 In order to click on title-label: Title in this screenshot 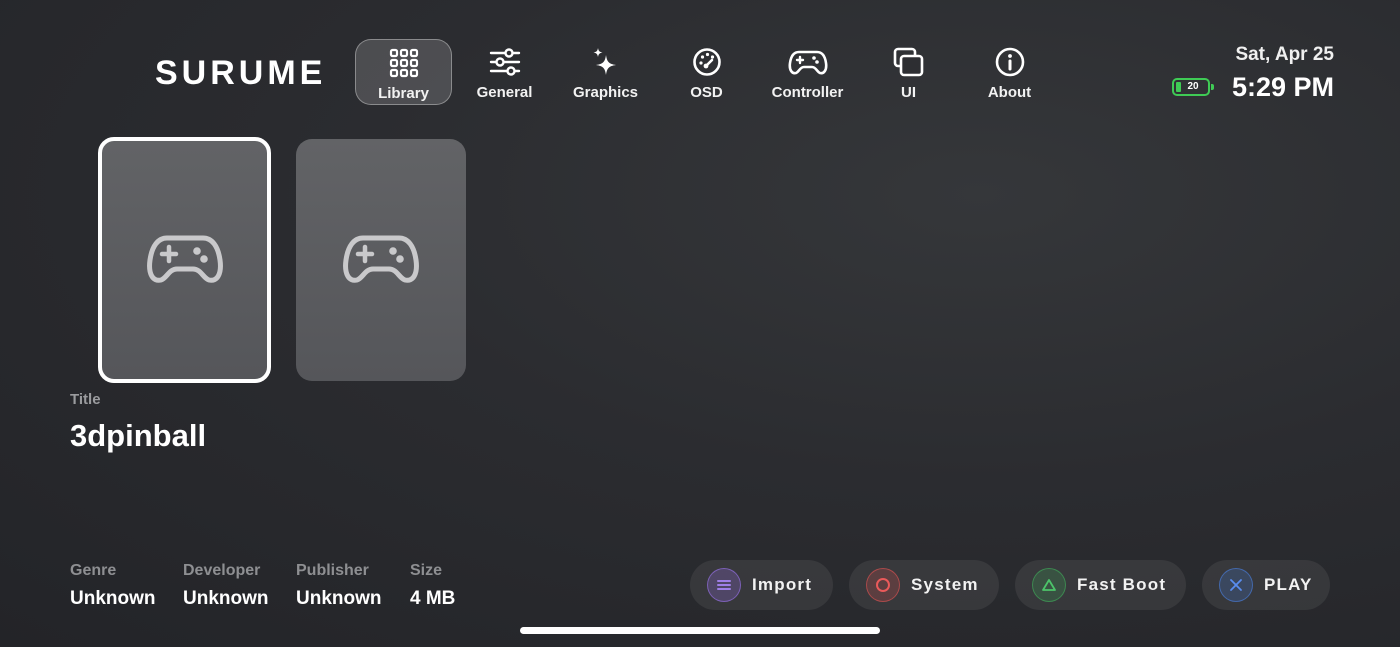, I will do `click(85, 399)`.